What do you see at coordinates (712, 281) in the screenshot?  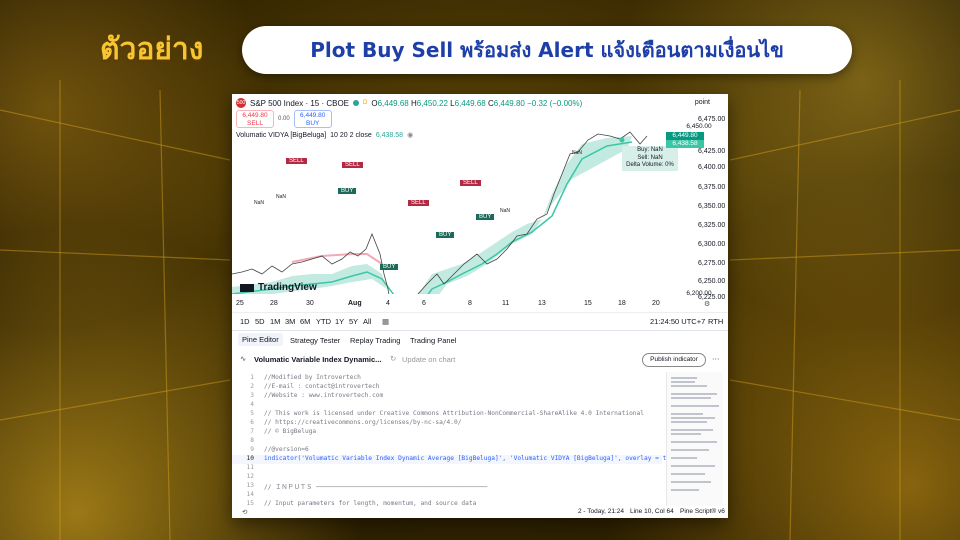 I see `y-tick: 6,250.00` at bounding box center [712, 281].